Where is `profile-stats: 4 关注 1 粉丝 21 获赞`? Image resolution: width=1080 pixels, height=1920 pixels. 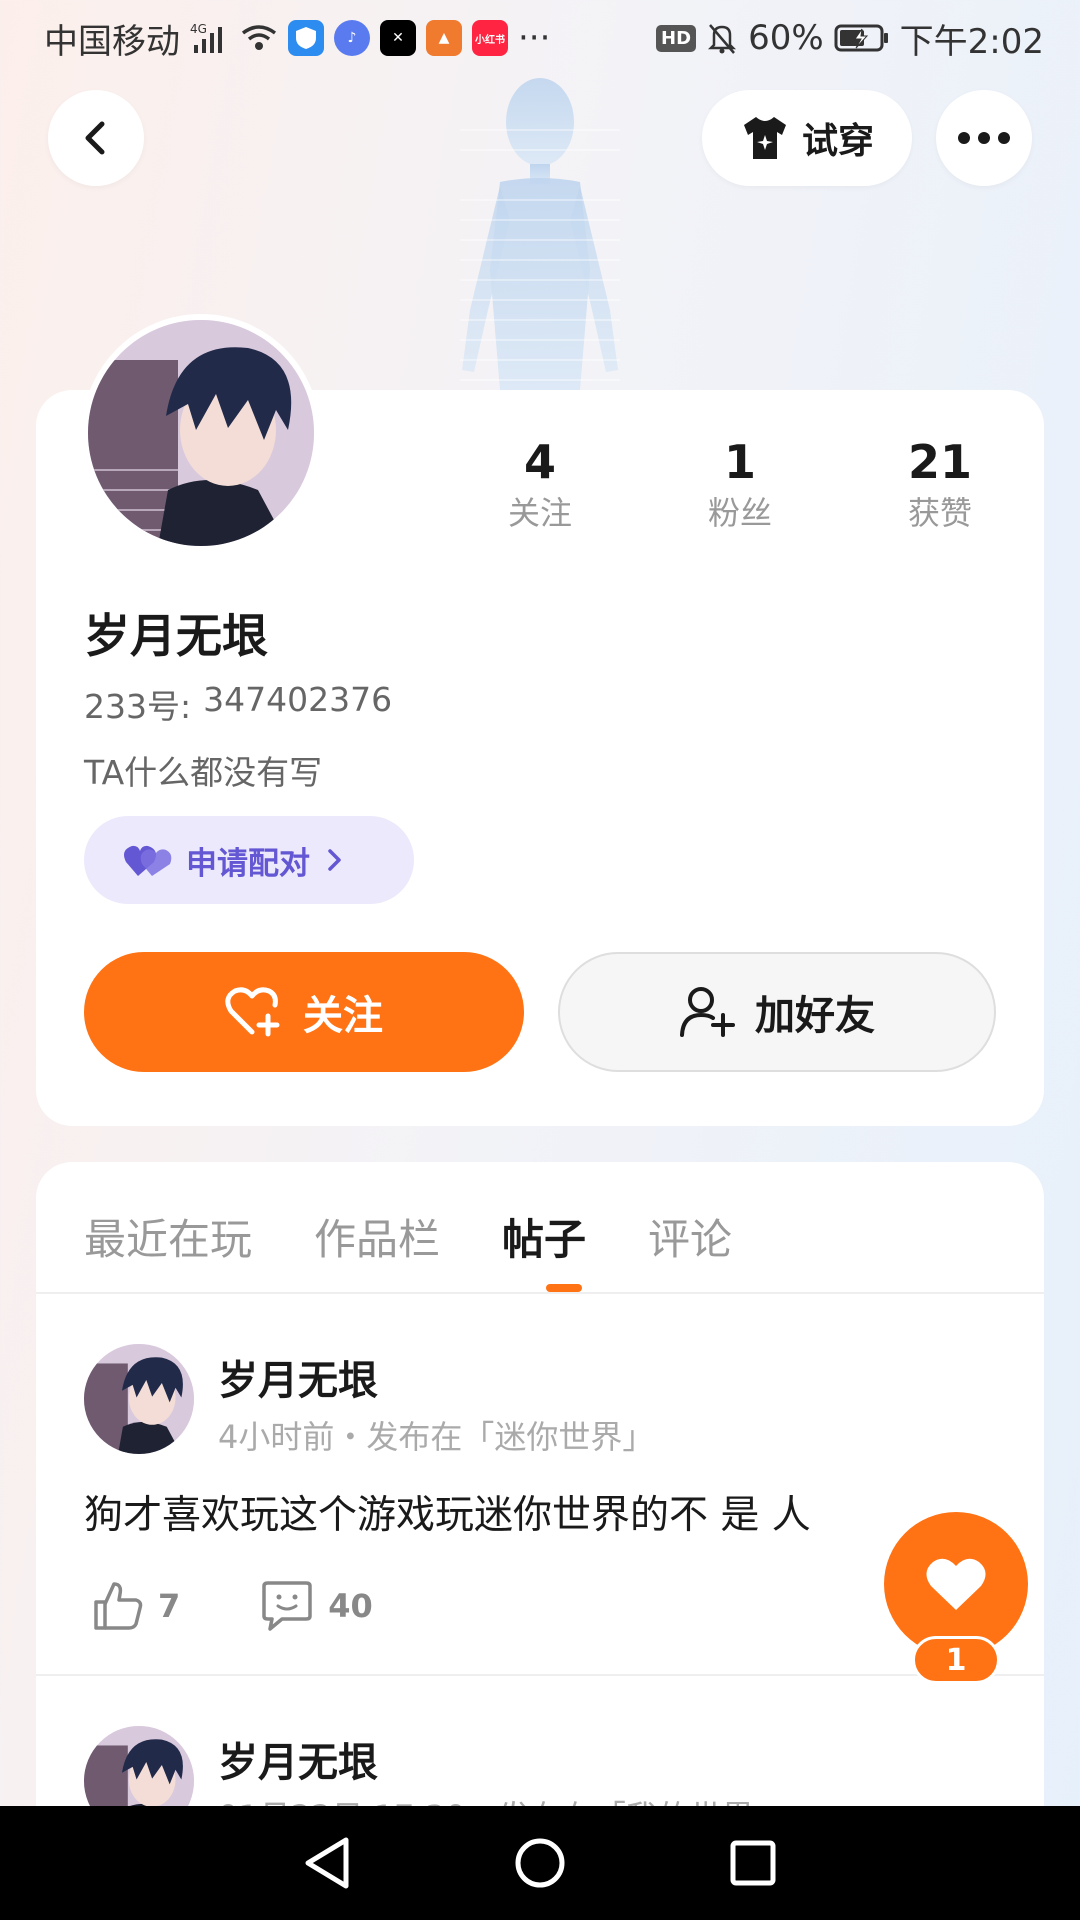
profile-stats: 4 关注 1 粉丝 21 获赞 is located at coordinates (740, 485).